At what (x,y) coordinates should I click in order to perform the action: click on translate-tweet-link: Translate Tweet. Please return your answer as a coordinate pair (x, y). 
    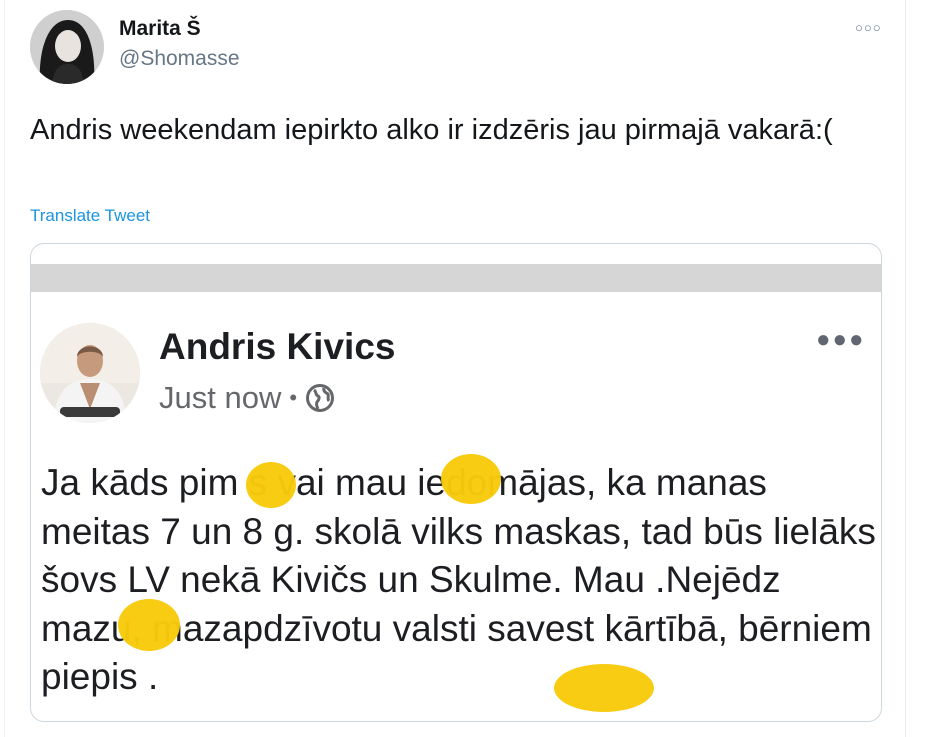
    Looking at the image, I should click on (90, 216).